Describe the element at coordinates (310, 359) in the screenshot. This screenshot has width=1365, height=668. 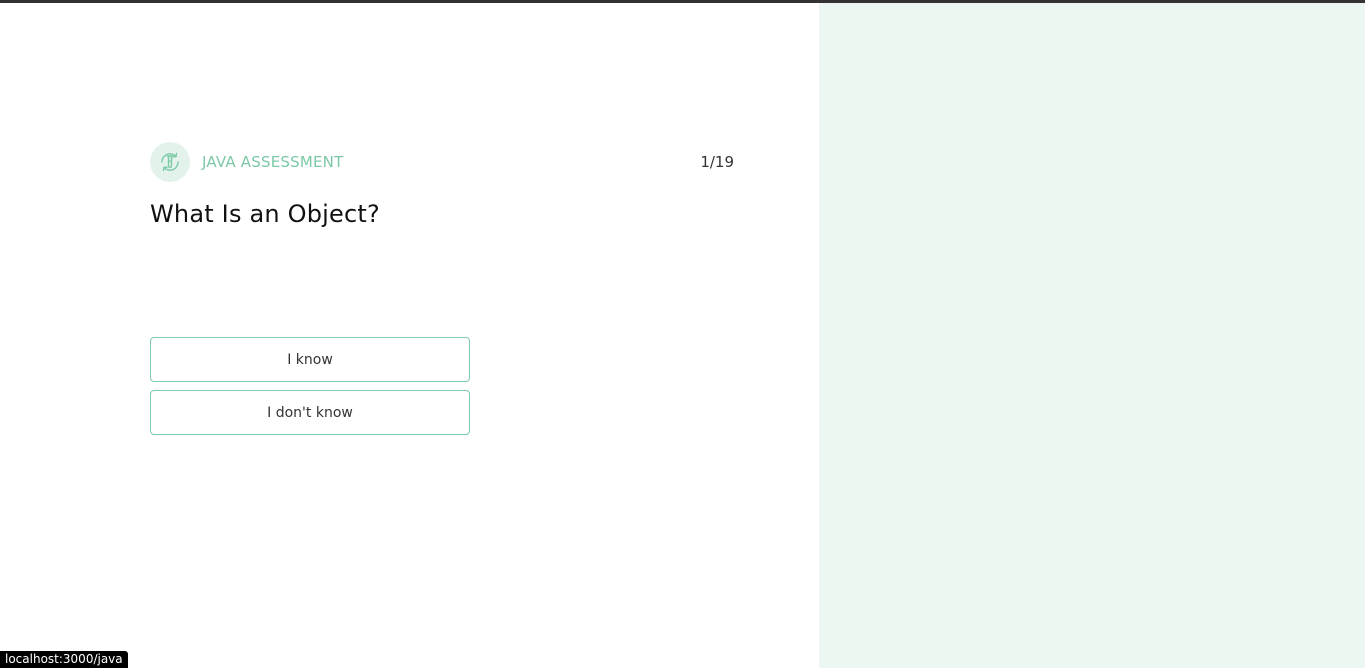
I see `i-know-button: I know` at that location.